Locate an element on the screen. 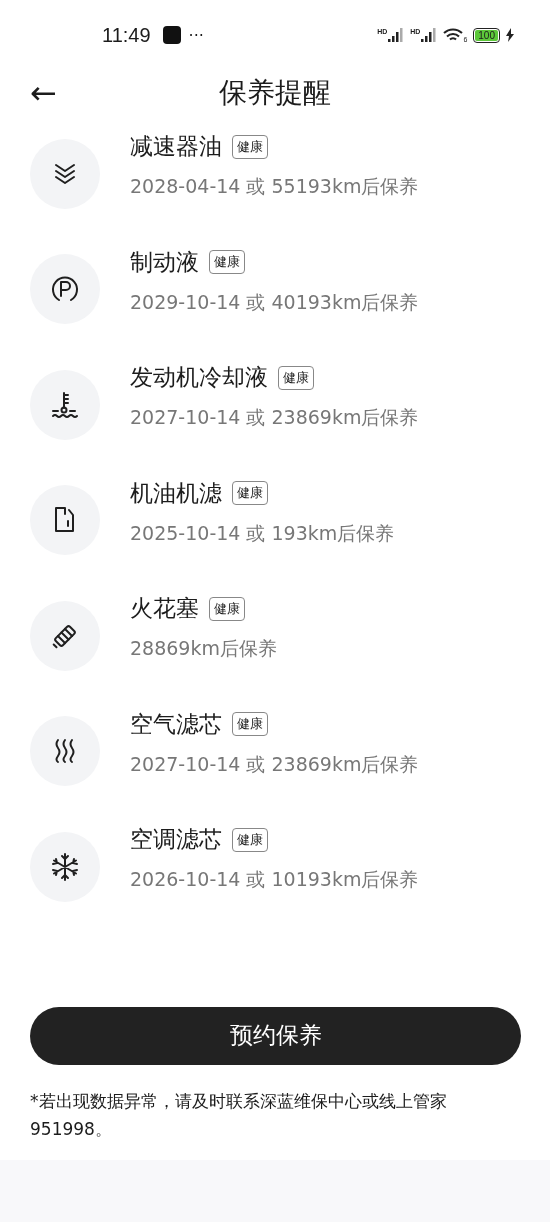  due-text: 2026-10-14 或 10193km后保养 is located at coordinates (274, 880).